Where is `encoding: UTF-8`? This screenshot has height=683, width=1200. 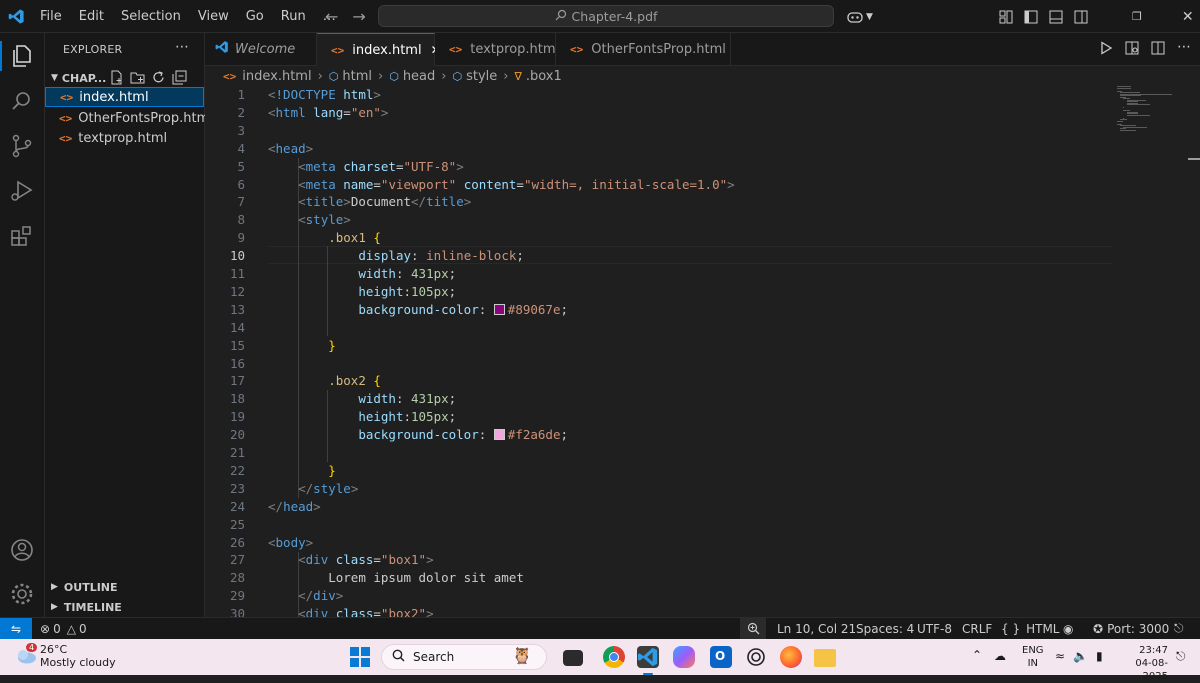
encoding: UTF-8 is located at coordinates (934, 628).